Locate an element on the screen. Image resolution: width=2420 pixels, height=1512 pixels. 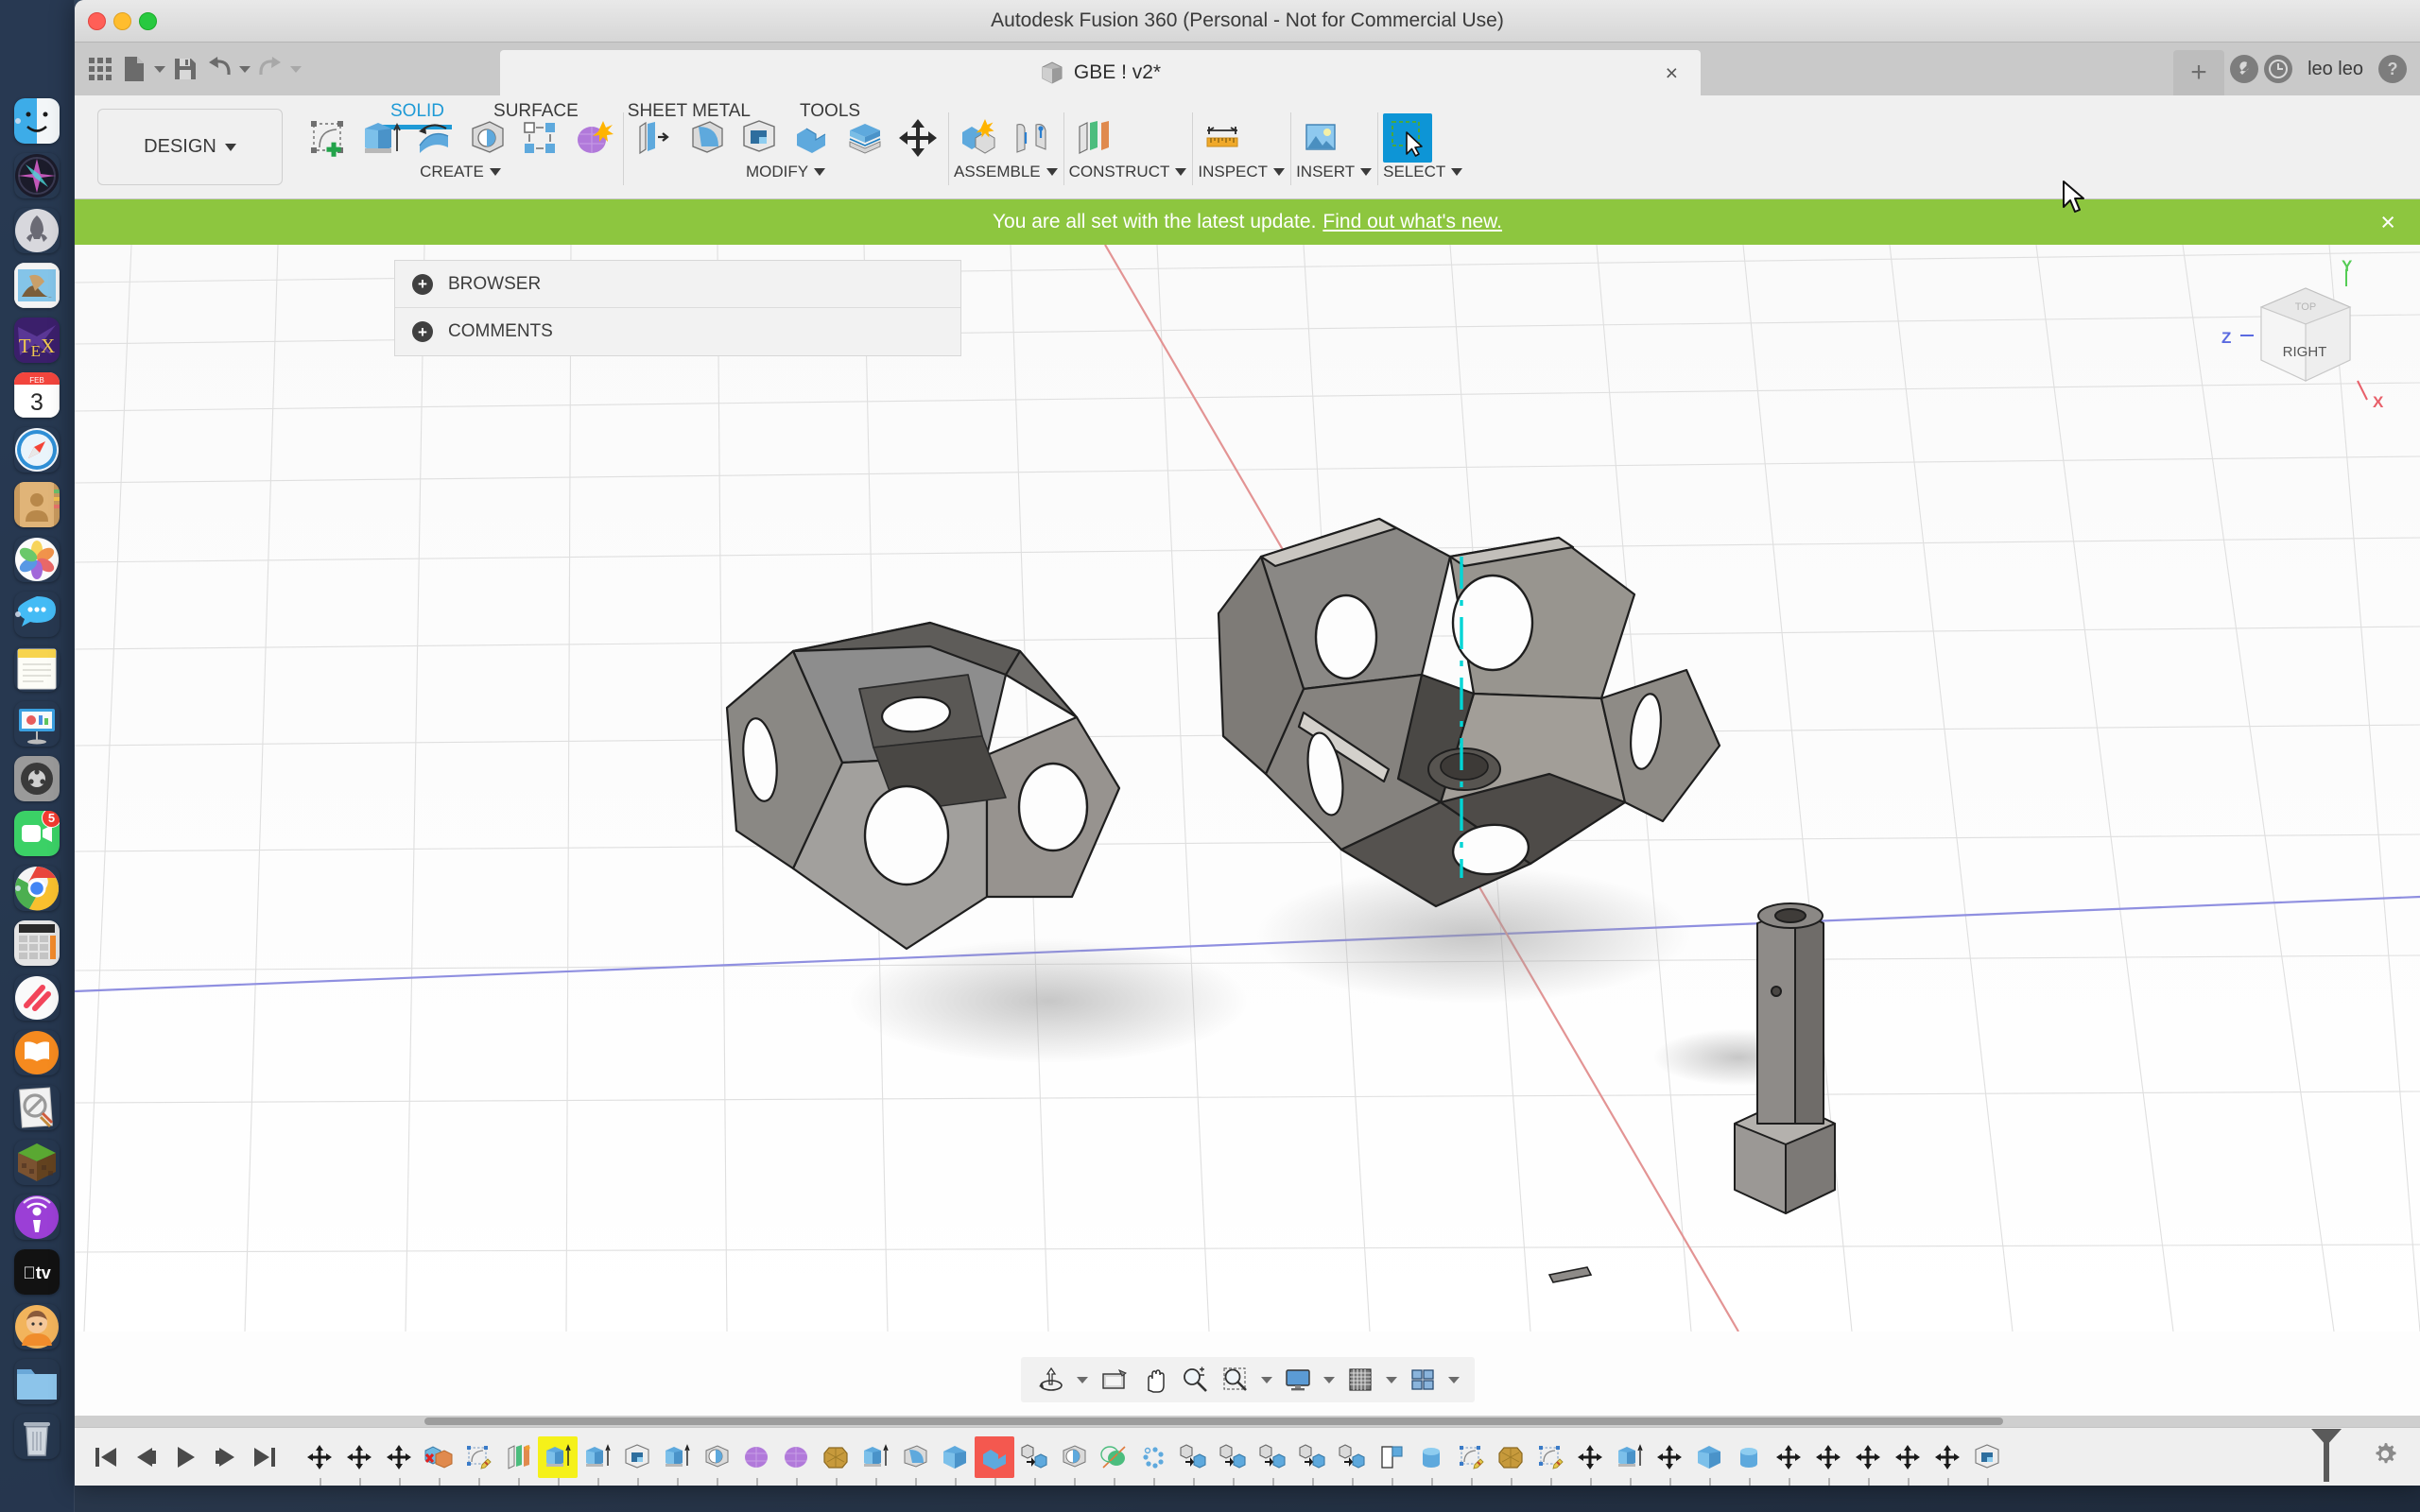
clock-icon is located at coordinates (2278, 69).